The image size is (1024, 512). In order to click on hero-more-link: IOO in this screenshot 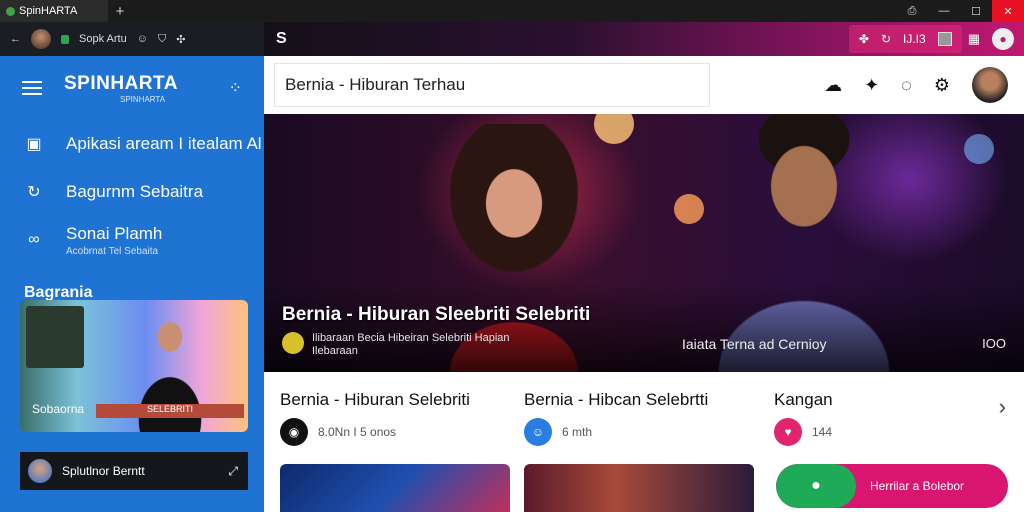, I will do `click(994, 343)`.